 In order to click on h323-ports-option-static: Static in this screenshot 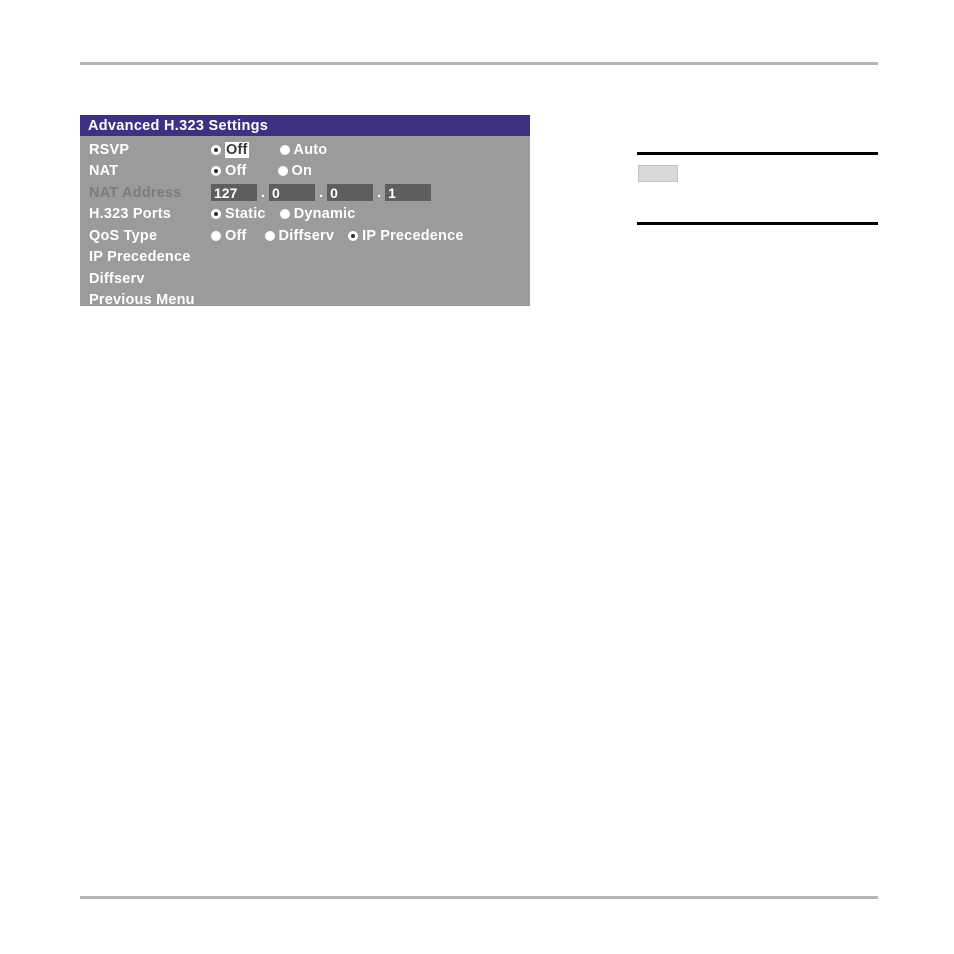, I will do `click(238, 214)`.